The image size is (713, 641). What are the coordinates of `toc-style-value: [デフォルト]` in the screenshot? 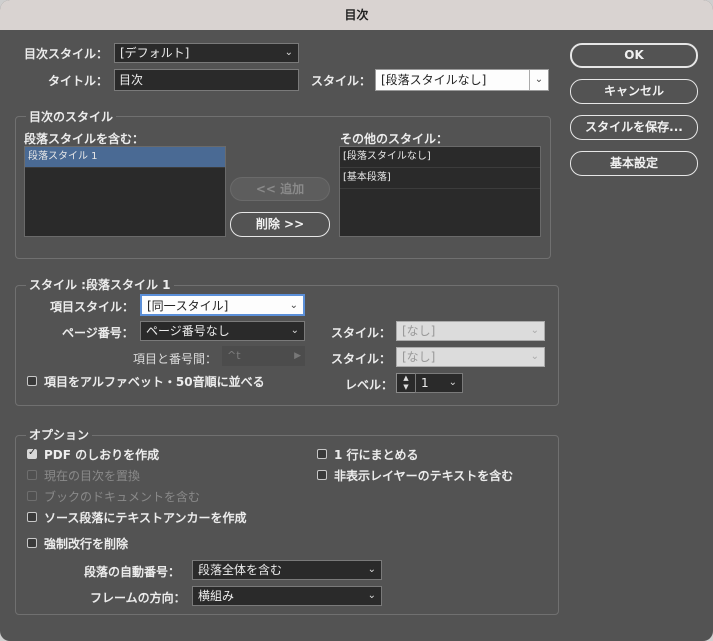 It's located at (155, 53).